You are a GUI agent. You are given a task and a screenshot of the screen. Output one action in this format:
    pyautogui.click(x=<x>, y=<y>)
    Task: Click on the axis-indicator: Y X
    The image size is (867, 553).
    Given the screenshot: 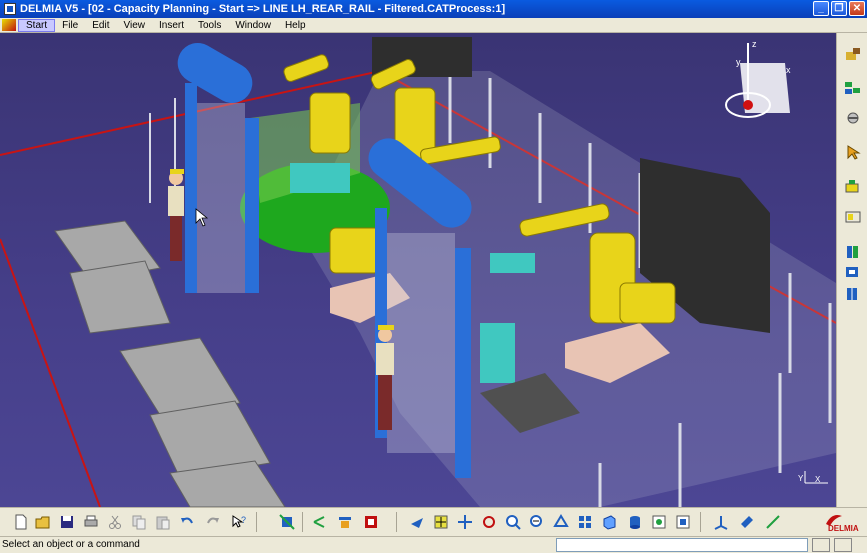 What is the action you would take?
    pyautogui.click(x=813, y=477)
    